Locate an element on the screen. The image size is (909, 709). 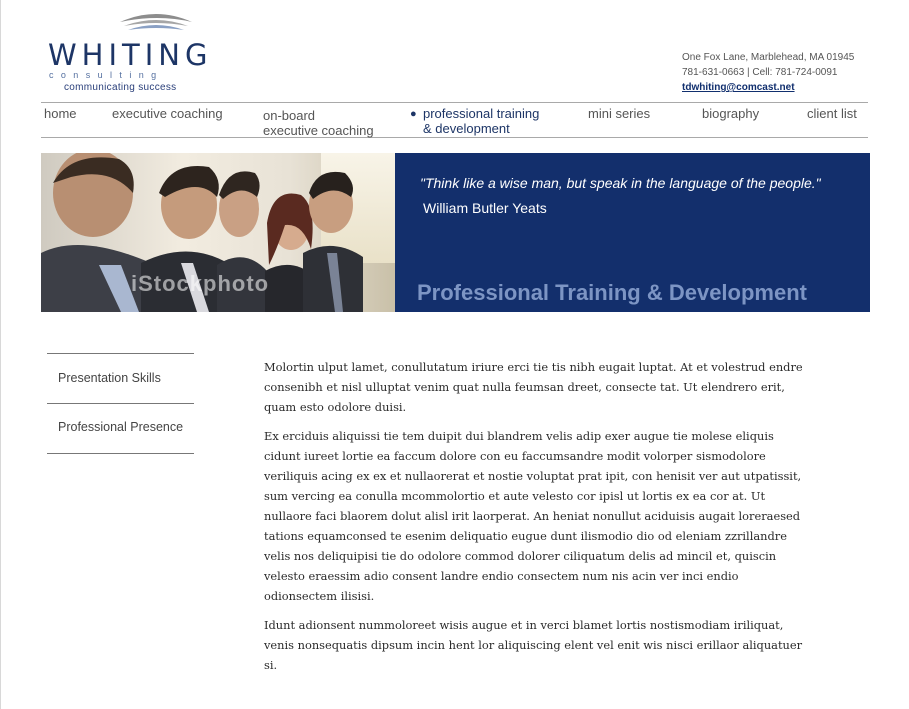
contact-address: One Fox Lane, Marblehead, MA 01945 is located at coordinates (768, 57).